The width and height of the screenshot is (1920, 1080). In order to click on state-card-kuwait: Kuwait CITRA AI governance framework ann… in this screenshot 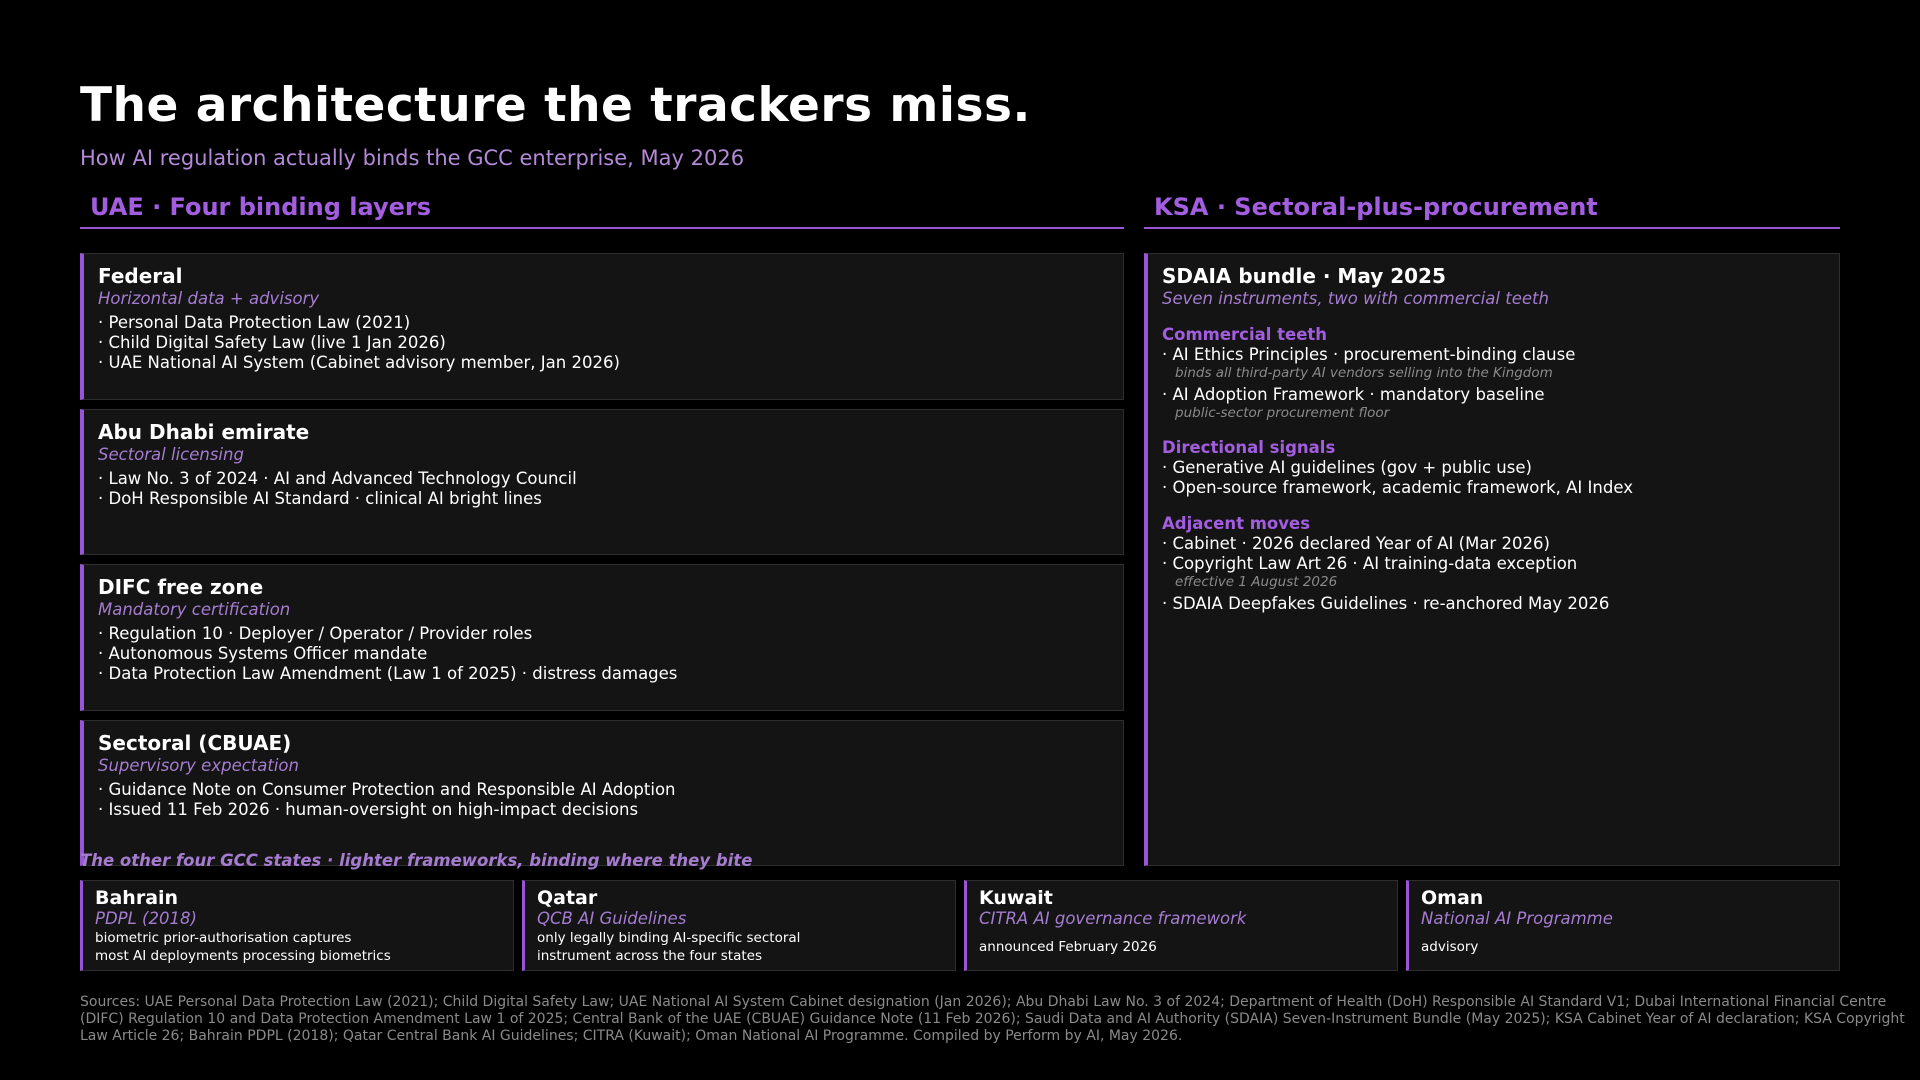, I will do `click(1181, 925)`.